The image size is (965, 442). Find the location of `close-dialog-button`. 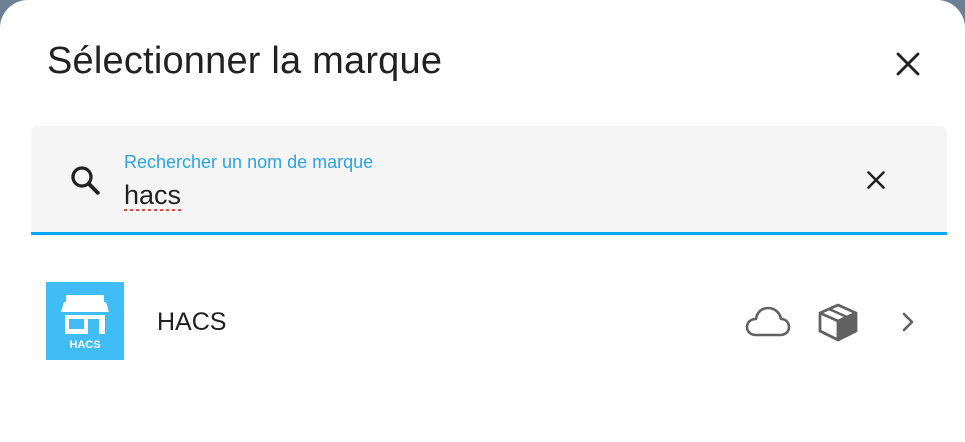

close-dialog-button is located at coordinates (908, 64).